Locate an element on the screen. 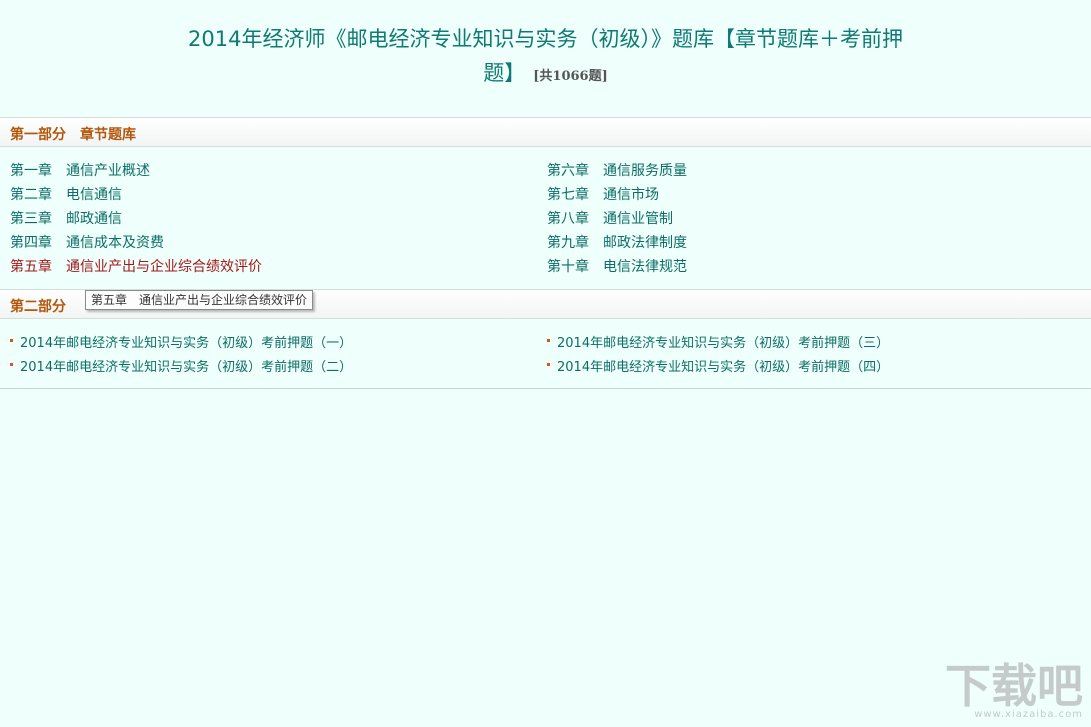 Image resolution: width=1091 pixels, height=727 pixels. chapter-num: 第三章 is located at coordinates (31, 219).